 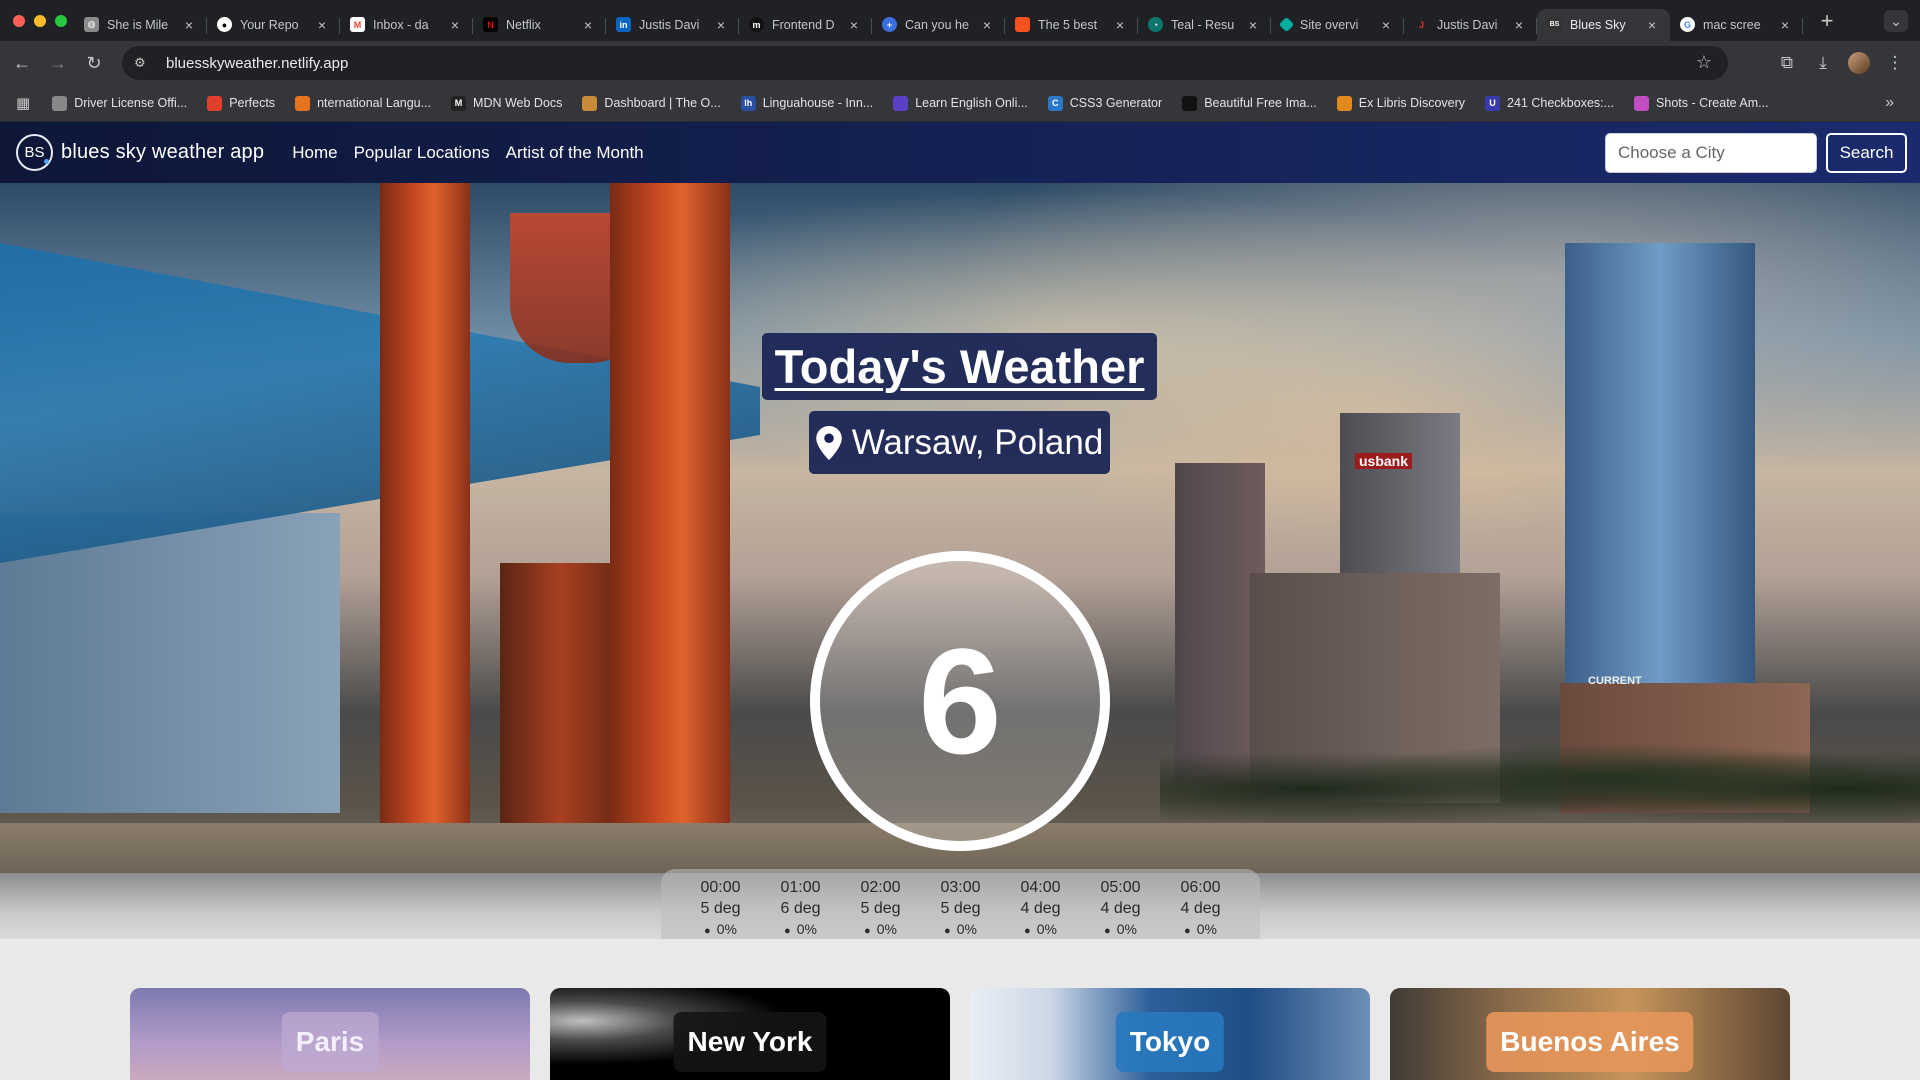 What do you see at coordinates (750, 1034) in the screenshot?
I see `city-card-new-york: New York` at bounding box center [750, 1034].